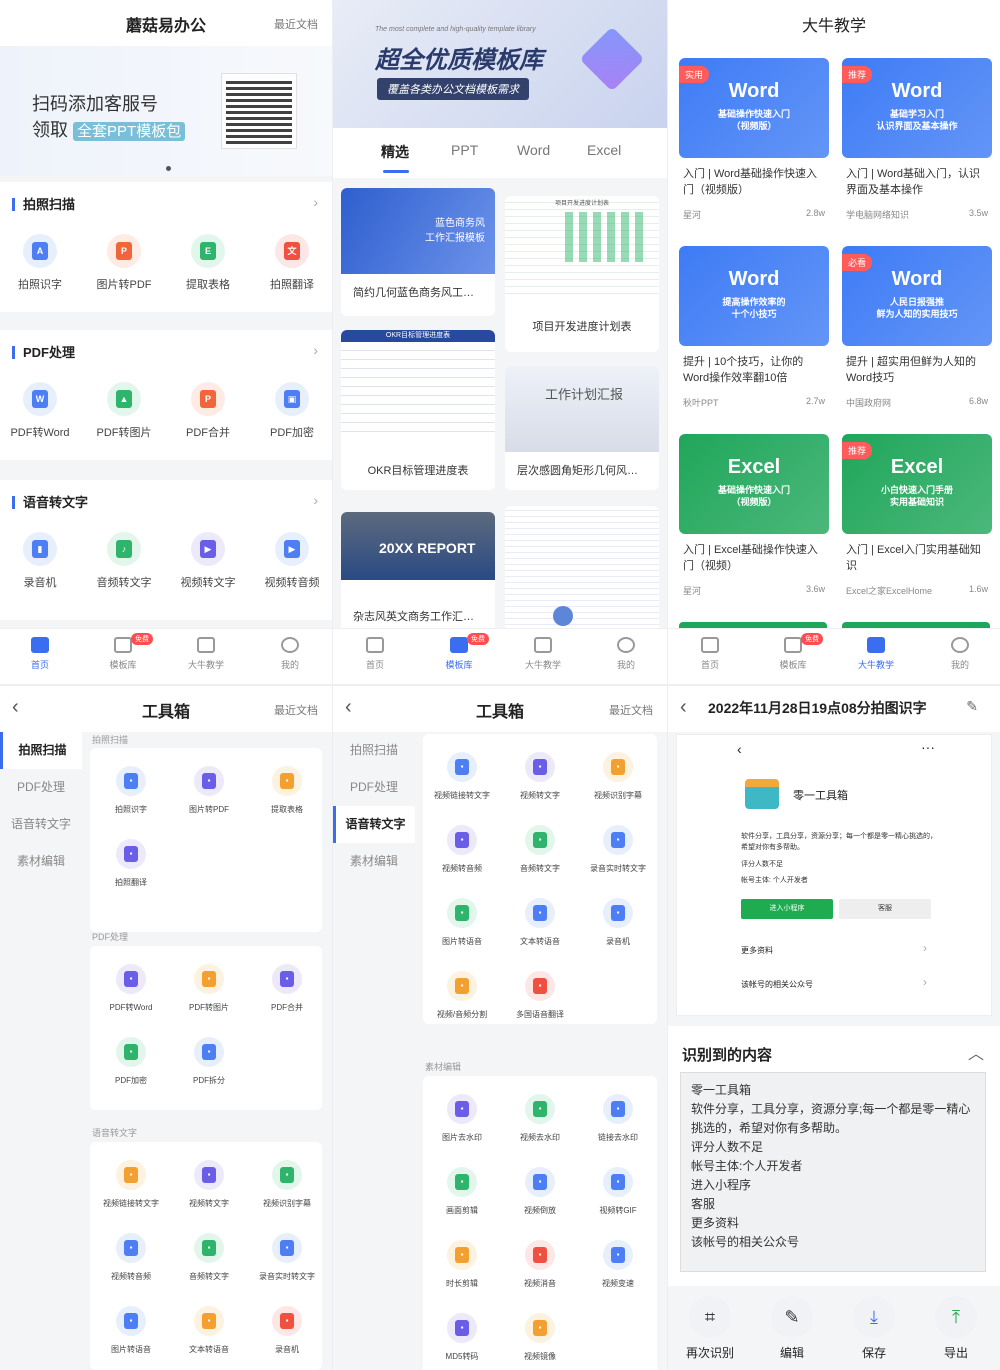  What do you see at coordinates (287, 790) in the screenshot?
I see `tool-tile: ▪ 提取表格` at bounding box center [287, 790].